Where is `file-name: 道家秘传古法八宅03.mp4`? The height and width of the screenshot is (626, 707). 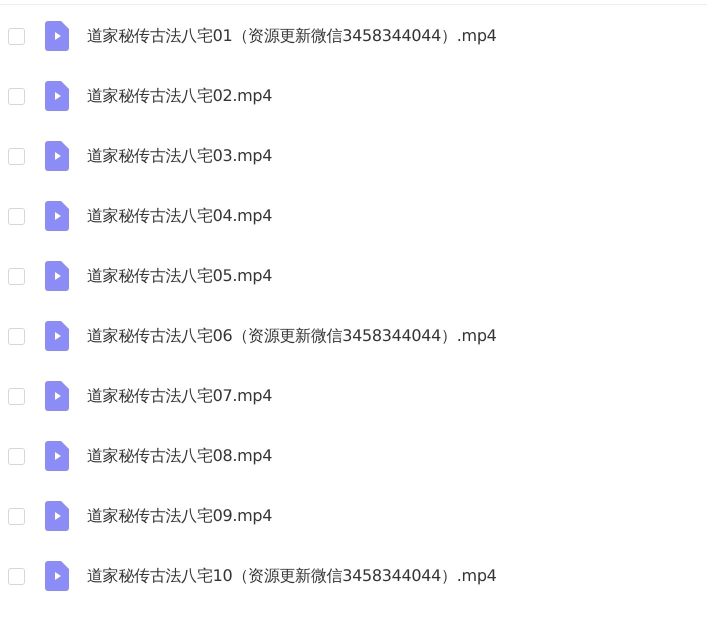 file-name: 道家秘传古法八宅03.mp4 is located at coordinates (179, 156).